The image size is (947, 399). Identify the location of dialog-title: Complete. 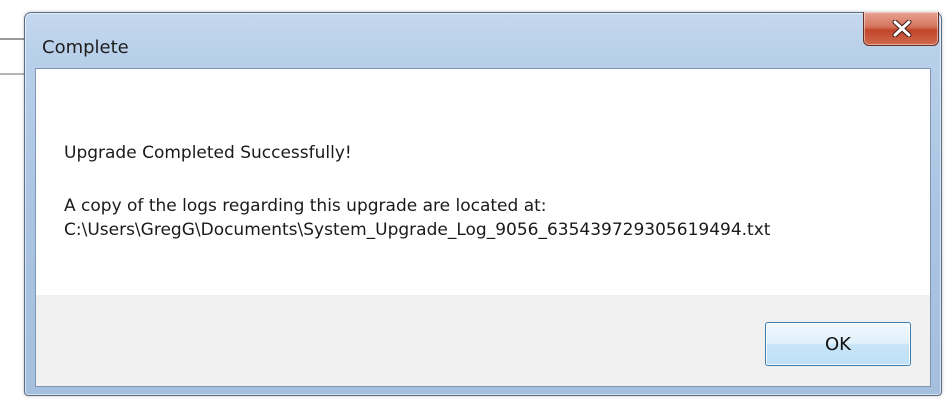
(85, 47).